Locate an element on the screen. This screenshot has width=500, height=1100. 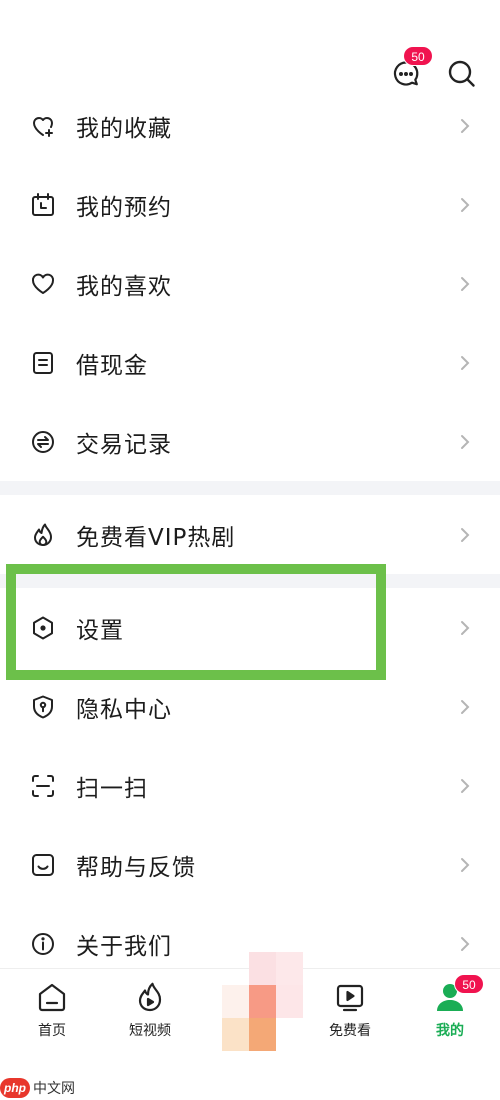
calendar-icon is located at coordinates (43, 204).